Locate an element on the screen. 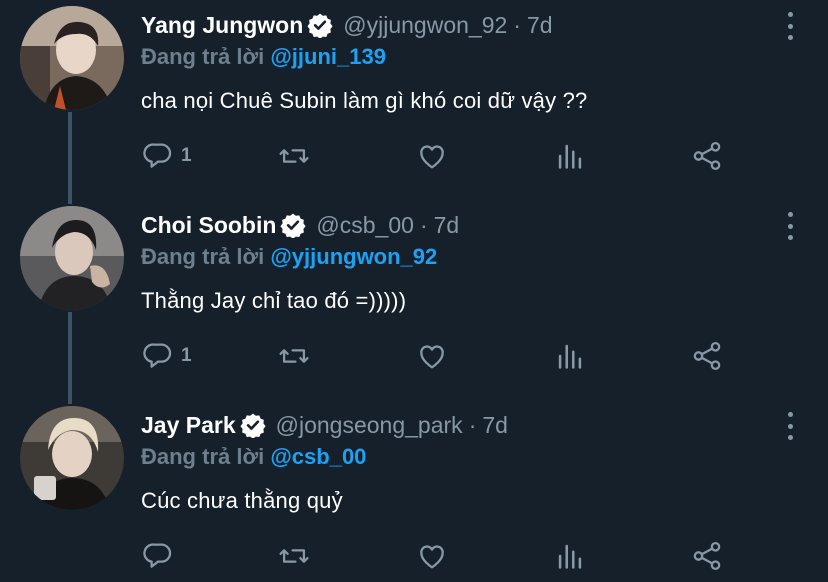 This screenshot has width=828, height=582. replying-to-line: Đang trả lời @csb_00 is located at coordinates (253, 457).